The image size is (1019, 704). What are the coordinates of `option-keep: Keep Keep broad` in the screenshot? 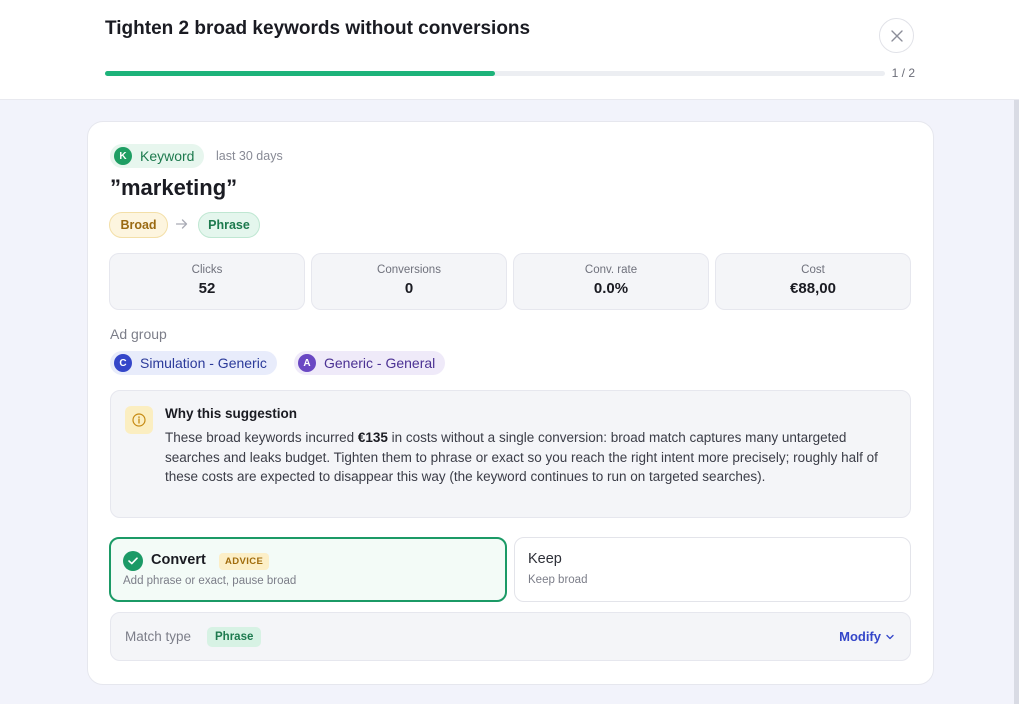 It's located at (712, 569).